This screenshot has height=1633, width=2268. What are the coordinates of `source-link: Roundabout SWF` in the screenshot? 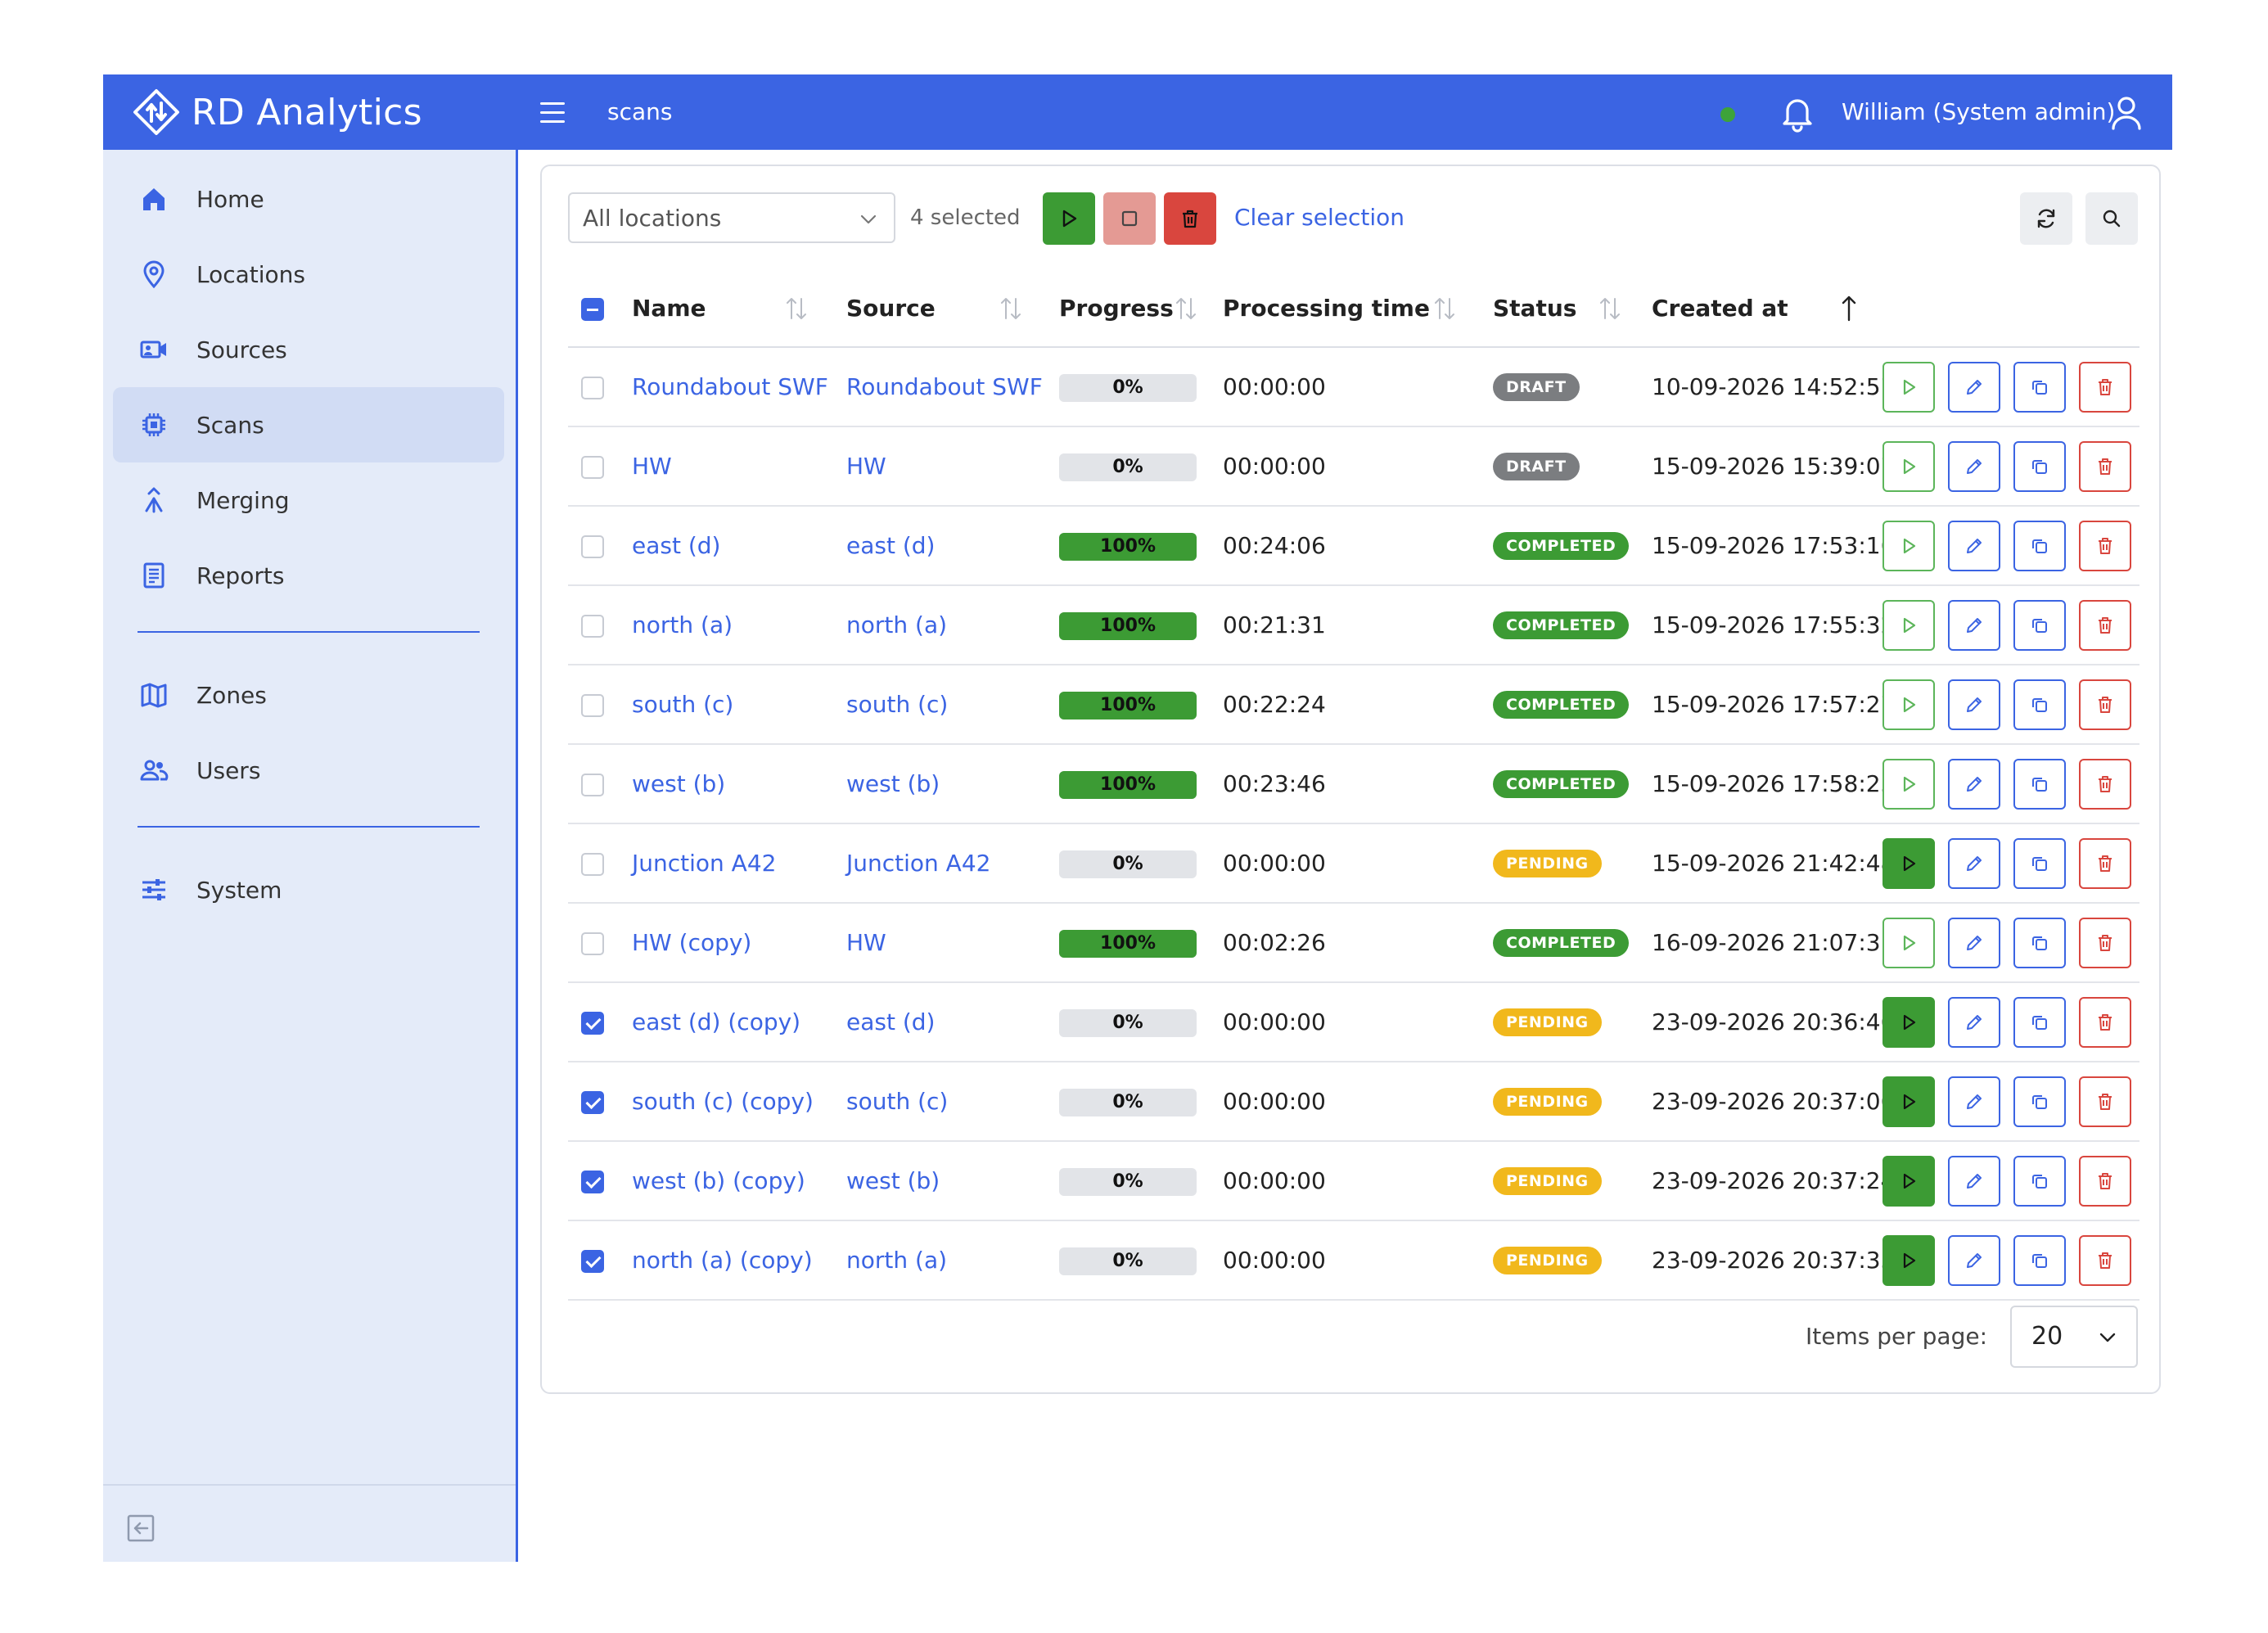 It's located at (945, 387).